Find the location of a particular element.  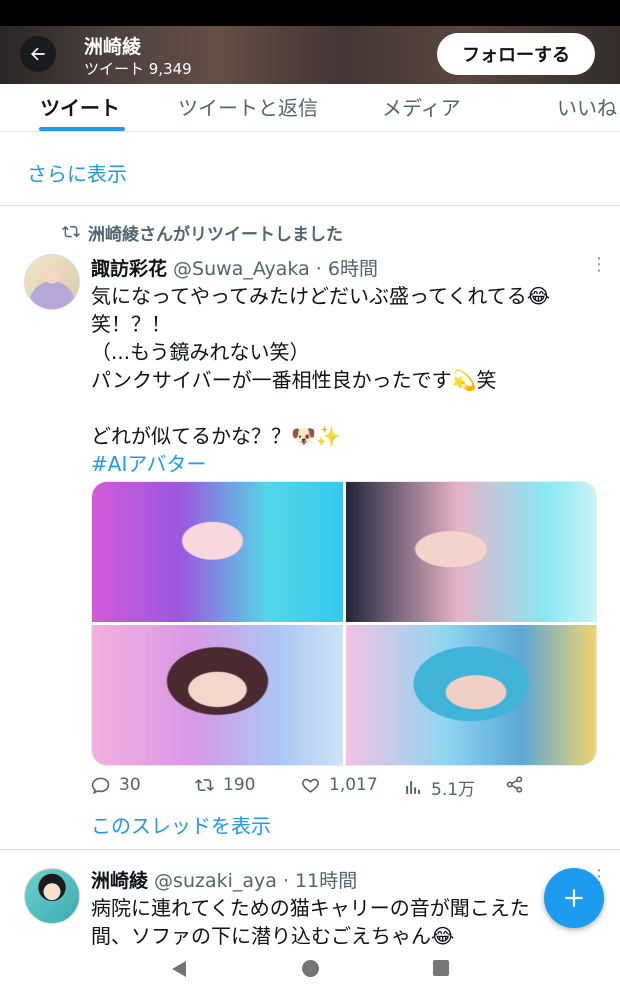

share-button is located at coordinates (514, 784).